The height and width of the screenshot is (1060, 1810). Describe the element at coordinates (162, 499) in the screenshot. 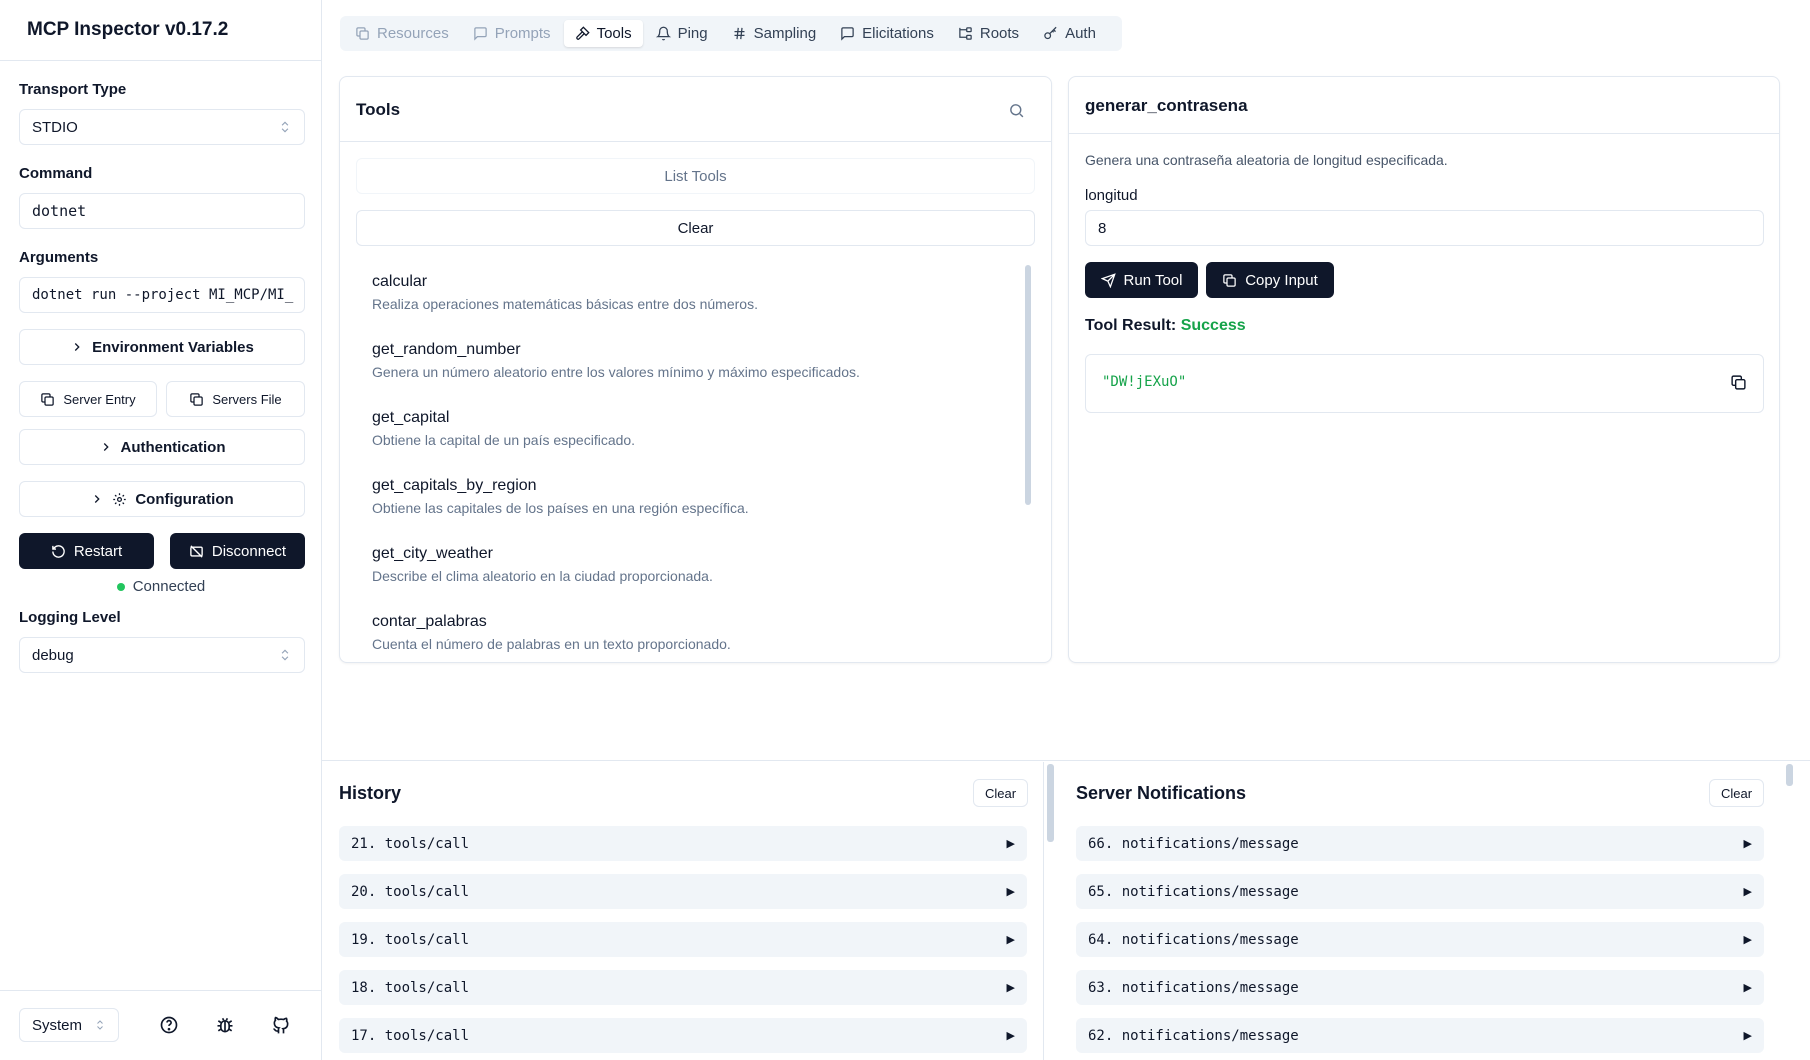

I see `configuration-button: Configuration` at that location.